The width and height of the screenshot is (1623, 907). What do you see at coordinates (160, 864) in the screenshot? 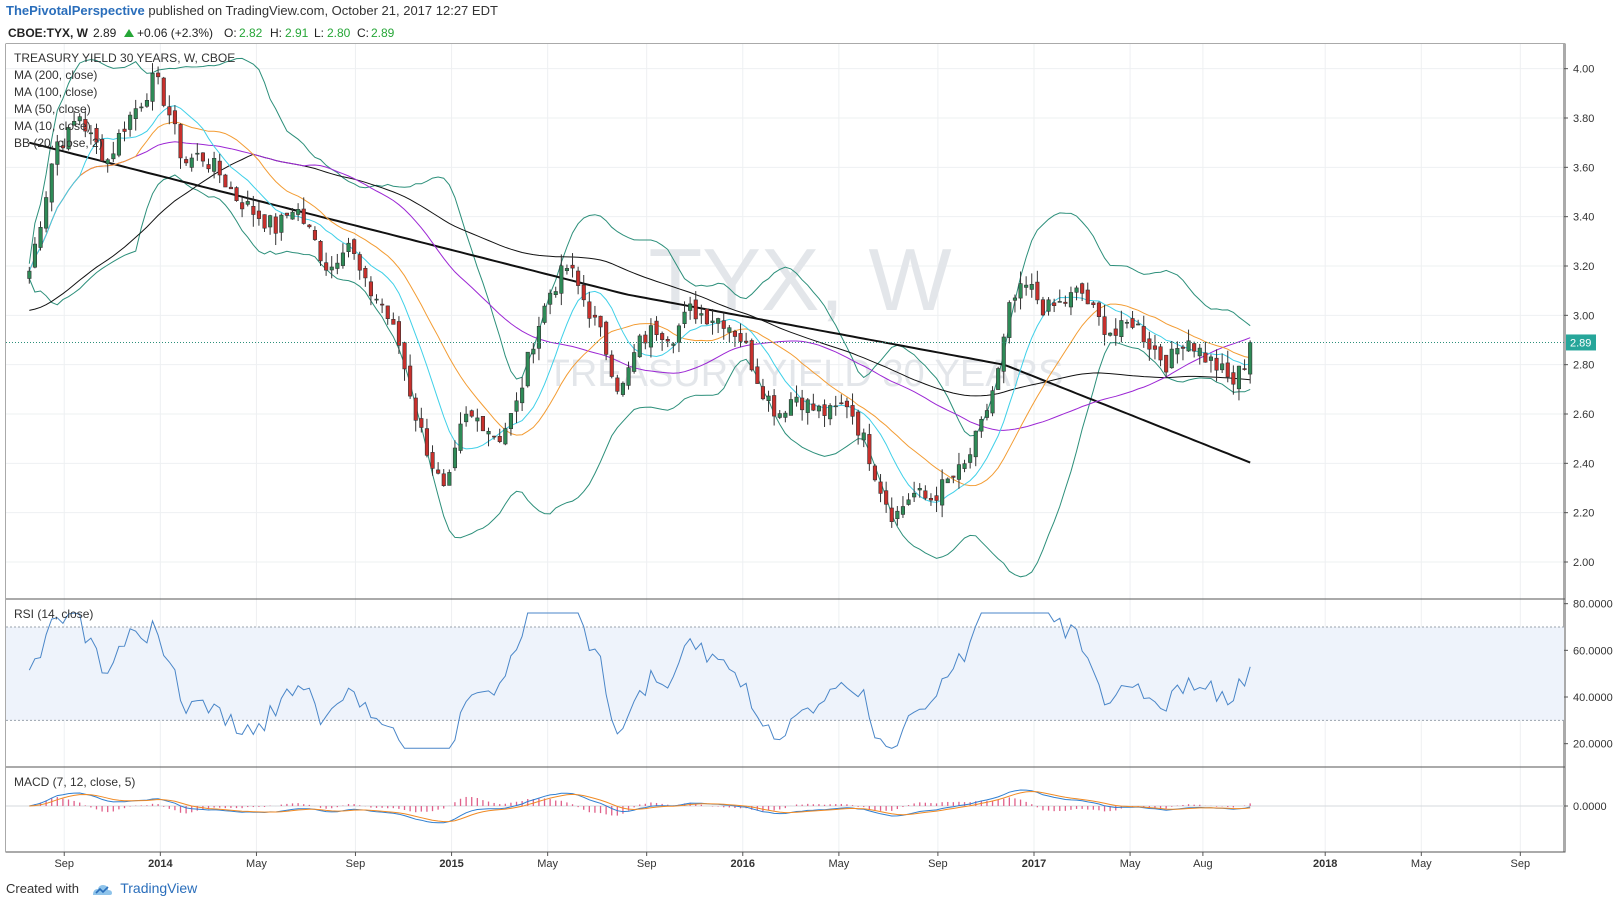
I see `time-tick-label: 2014` at bounding box center [160, 864].